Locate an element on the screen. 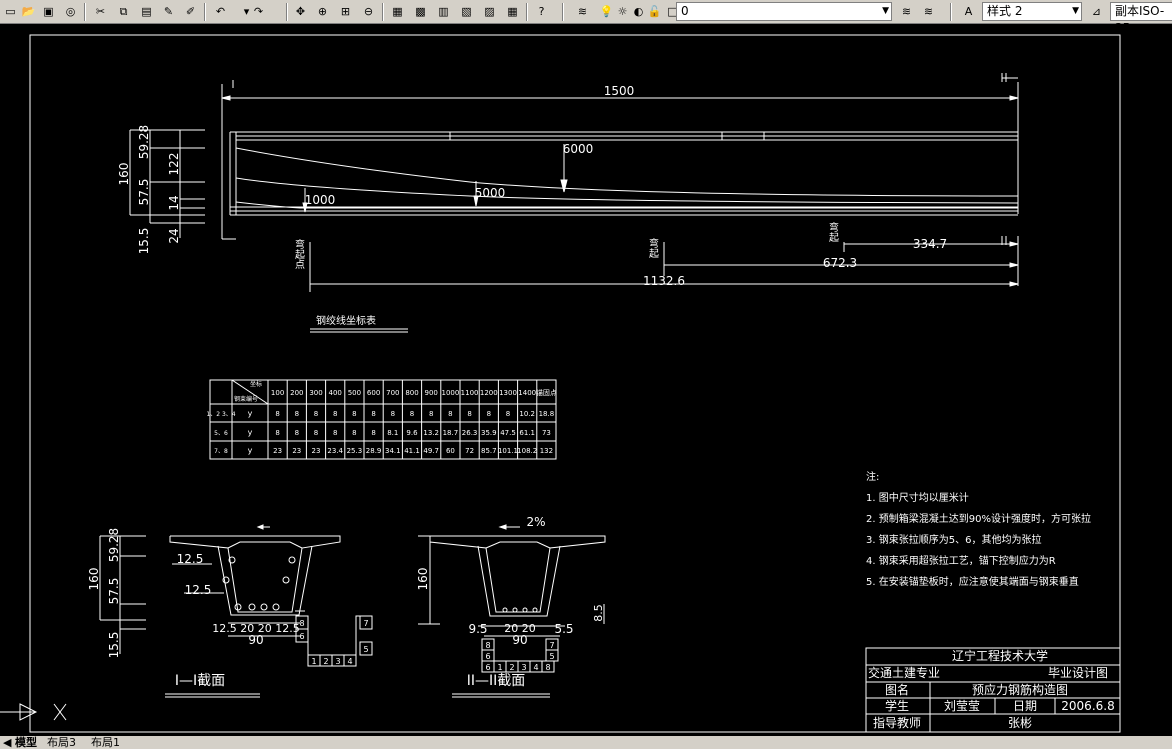 This screenshot has height=749, width=1172. tb-university: 辽宁工程技术大学 is located at coordinates (1000, 655).